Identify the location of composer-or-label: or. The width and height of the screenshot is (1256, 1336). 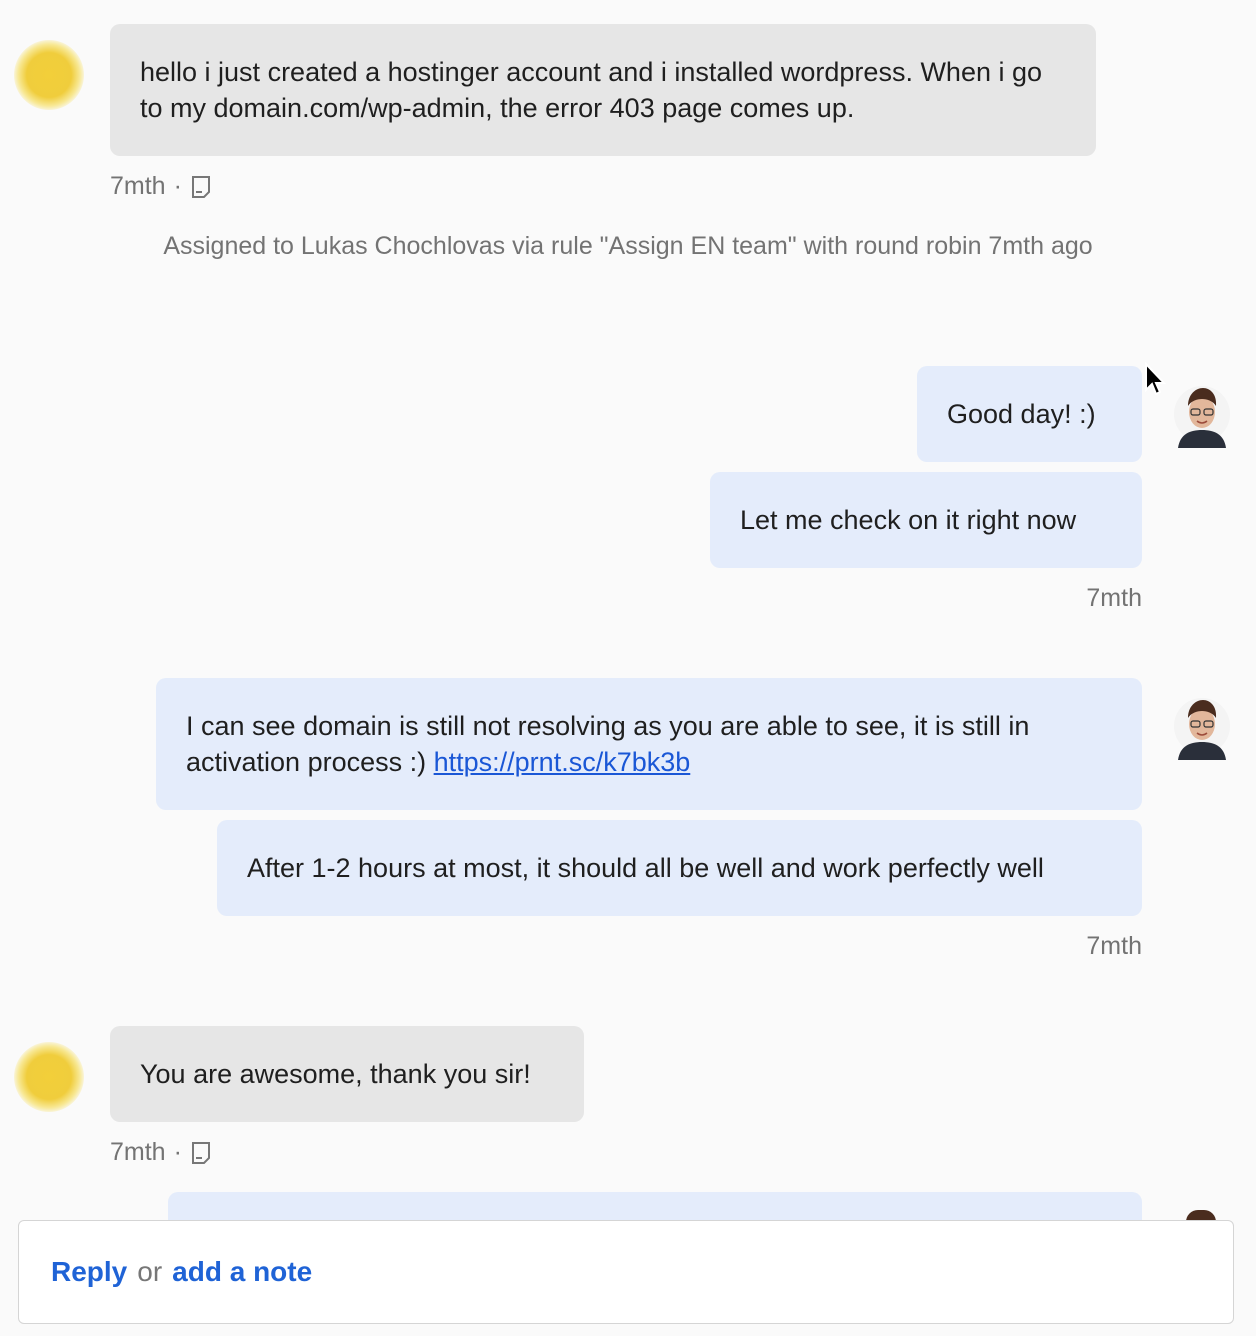
(150, 1271).